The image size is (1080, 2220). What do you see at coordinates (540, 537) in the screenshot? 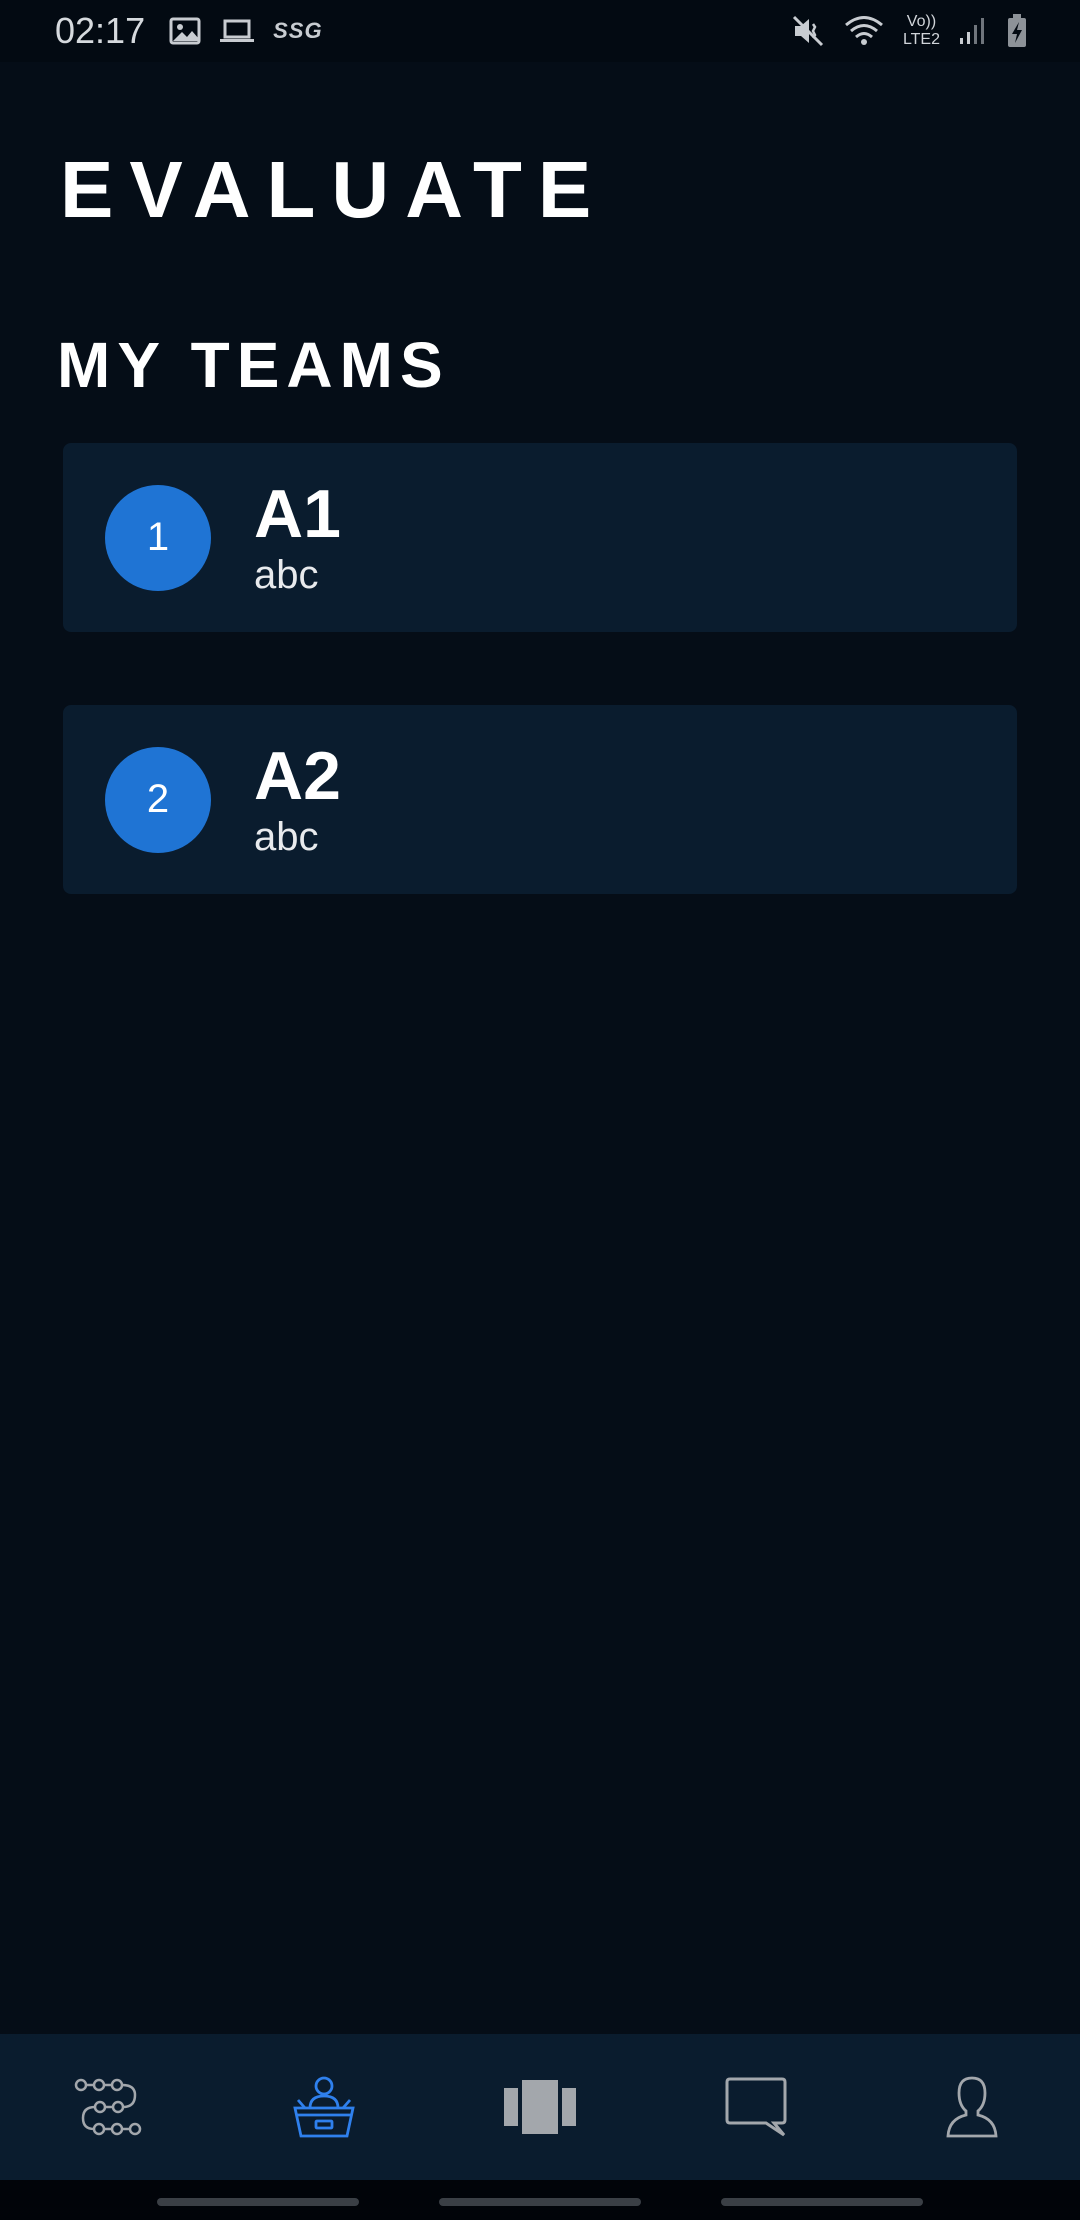
I see `team-card-a1: 1 A1 abc` at bounding box center [540, 537].